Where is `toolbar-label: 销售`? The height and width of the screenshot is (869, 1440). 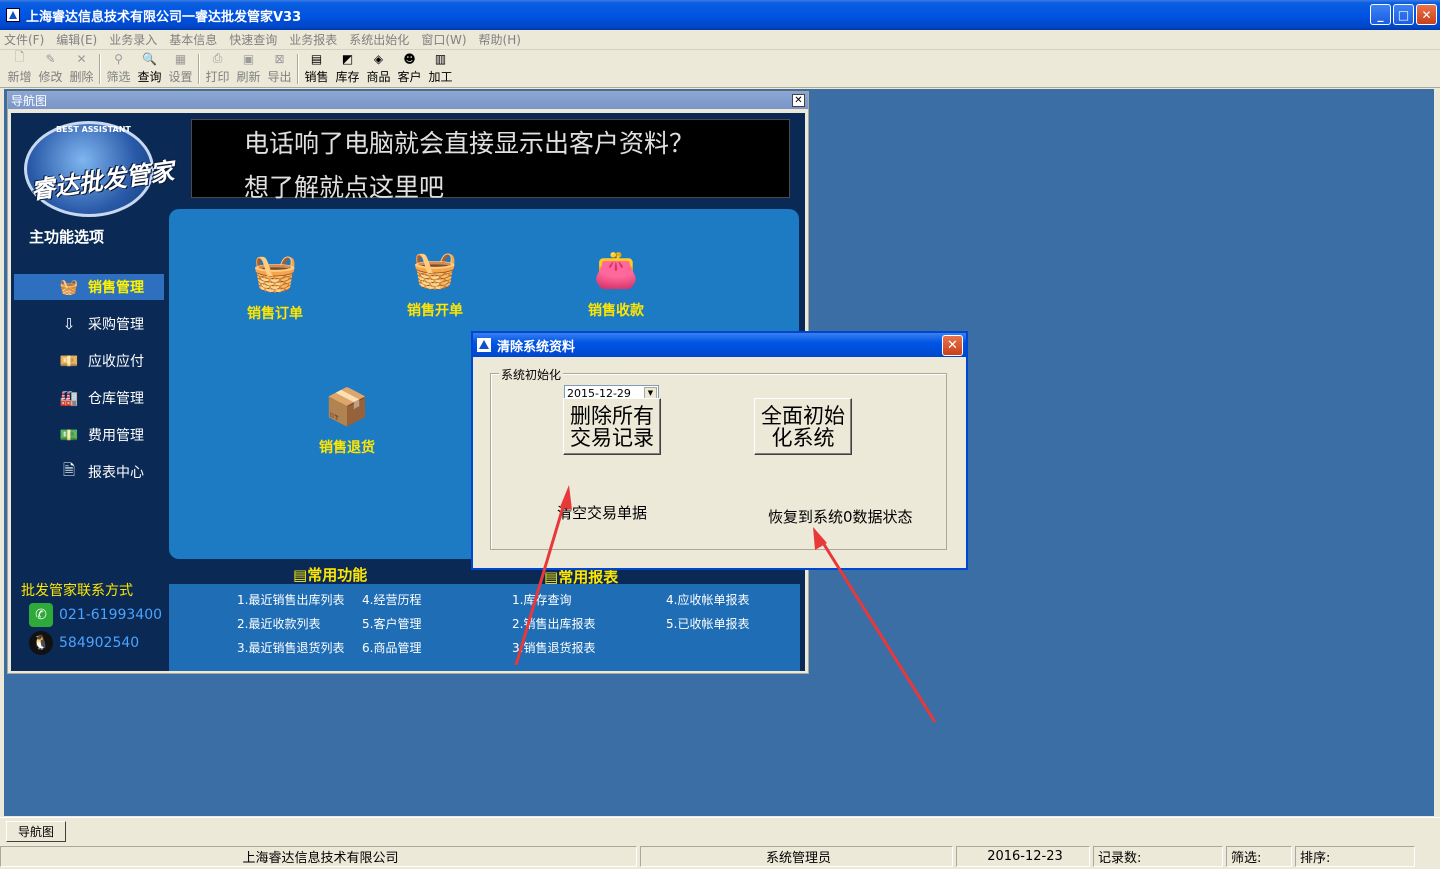 toolbar-label: 销售 is located at coordinates (316, 77).